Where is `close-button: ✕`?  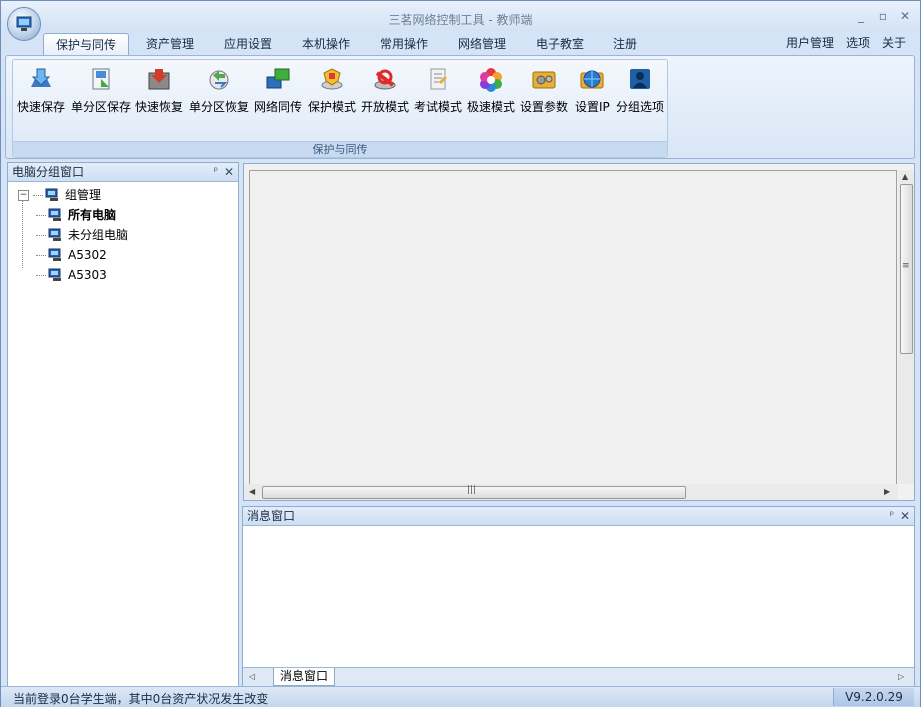 close-button: ✕ is located at coordinates (905, 16).